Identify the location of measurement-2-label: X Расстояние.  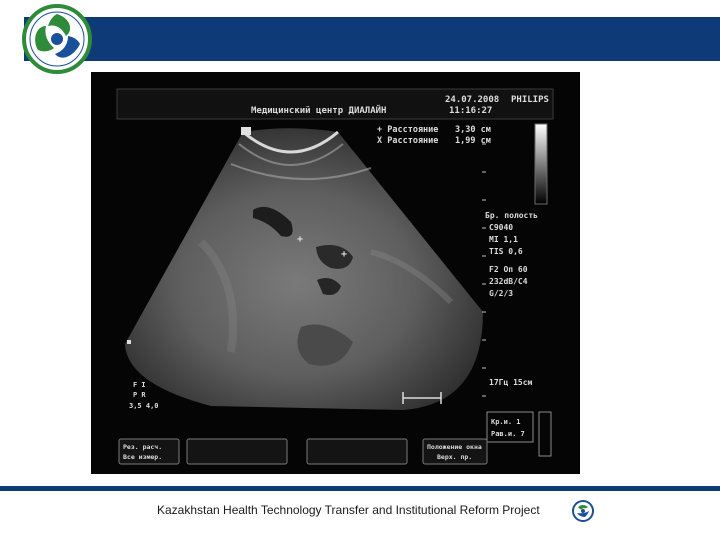
(407, 141).